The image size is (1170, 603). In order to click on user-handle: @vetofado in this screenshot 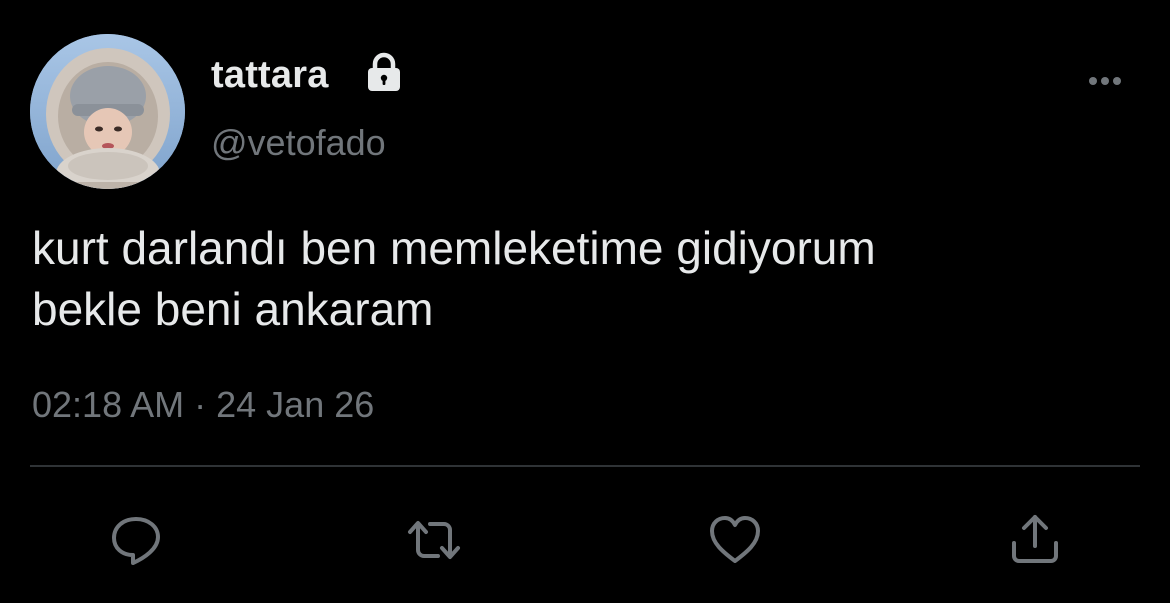, I will do `click(298, 143)`.